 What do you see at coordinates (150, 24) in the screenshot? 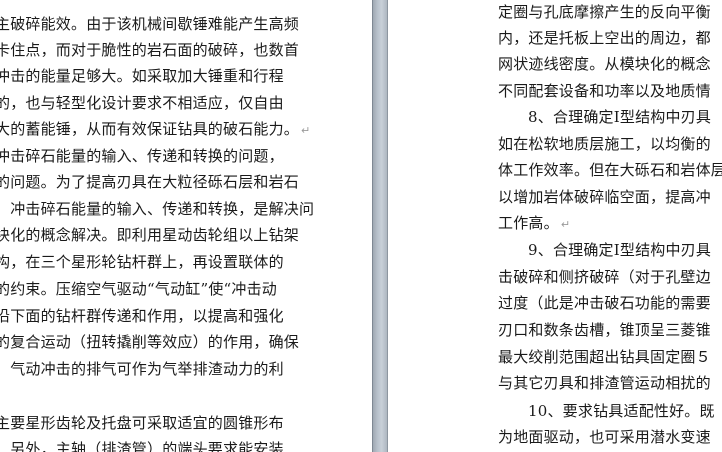
I see `text-line: 主破碎能效。由于该机械间歇锤难能产生高频` at bounding box center [150, 24].